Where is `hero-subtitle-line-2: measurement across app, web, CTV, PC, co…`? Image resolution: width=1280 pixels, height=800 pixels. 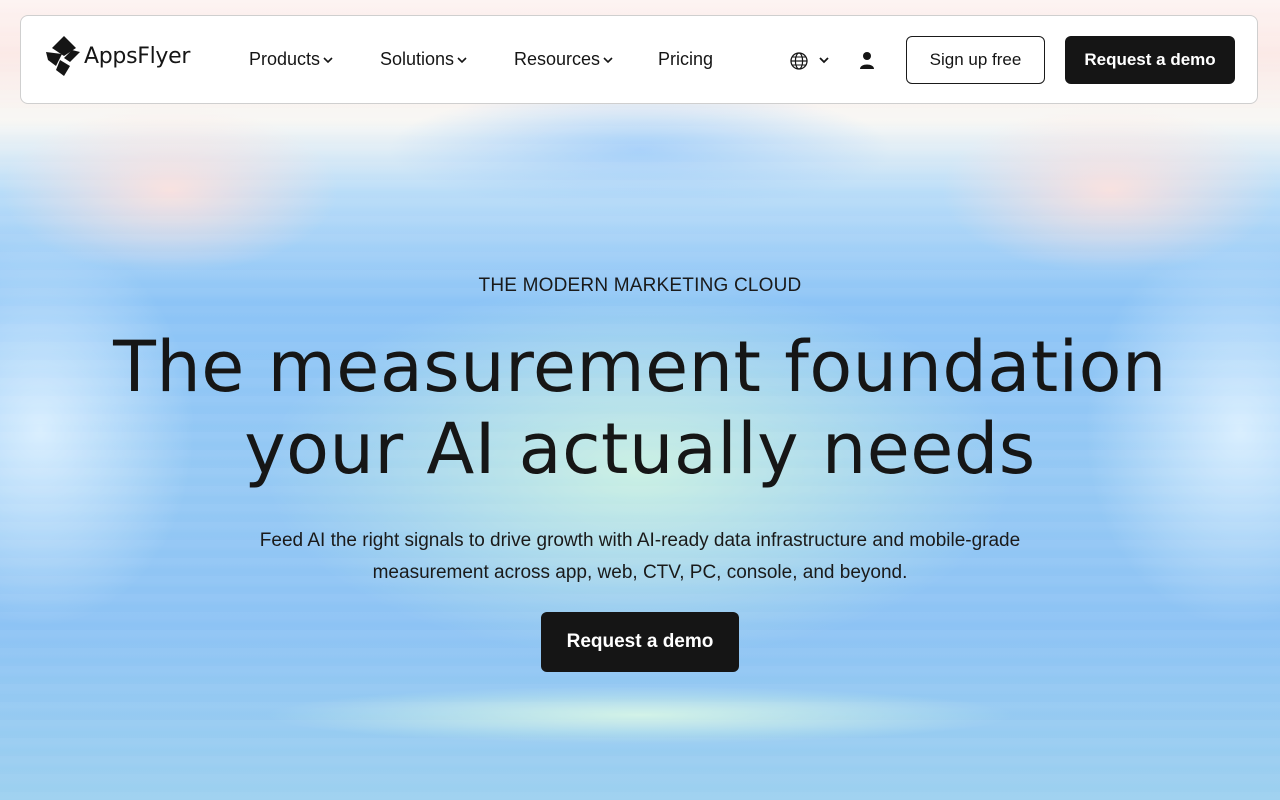 hero-subtitle-line-2: measurement across app, web, CTV, PC, co… is located at coordinates (640, 572).